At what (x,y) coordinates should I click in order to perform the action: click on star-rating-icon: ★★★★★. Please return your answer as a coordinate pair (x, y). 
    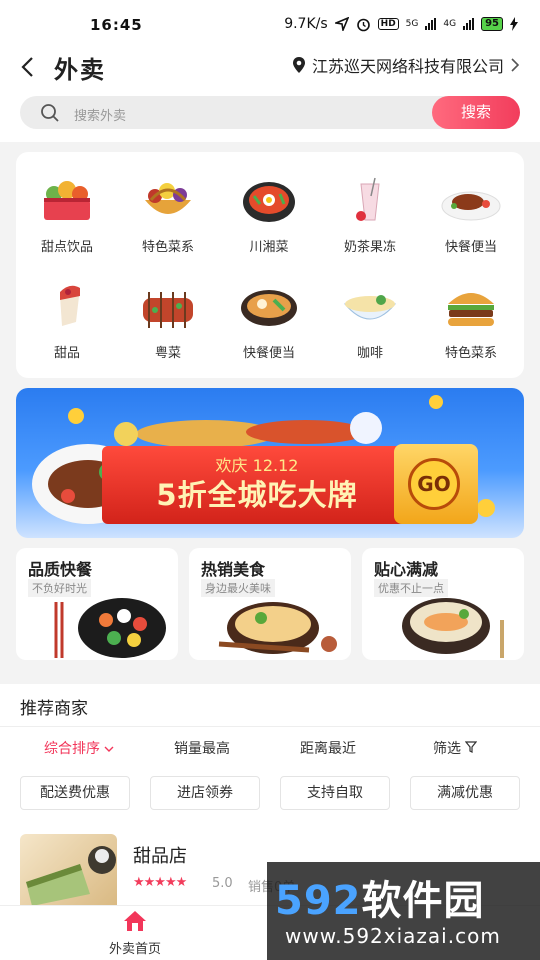
    Looking at the image, I should click on (160, 882).